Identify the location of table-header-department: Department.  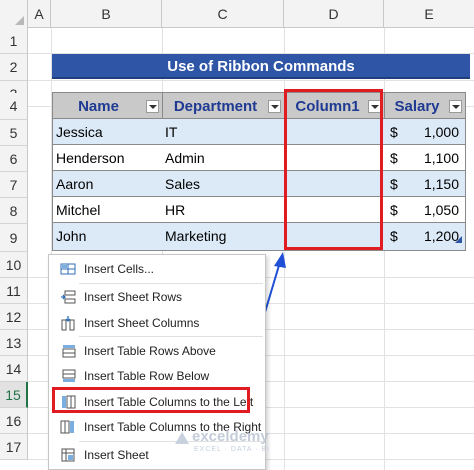
(223, 105).